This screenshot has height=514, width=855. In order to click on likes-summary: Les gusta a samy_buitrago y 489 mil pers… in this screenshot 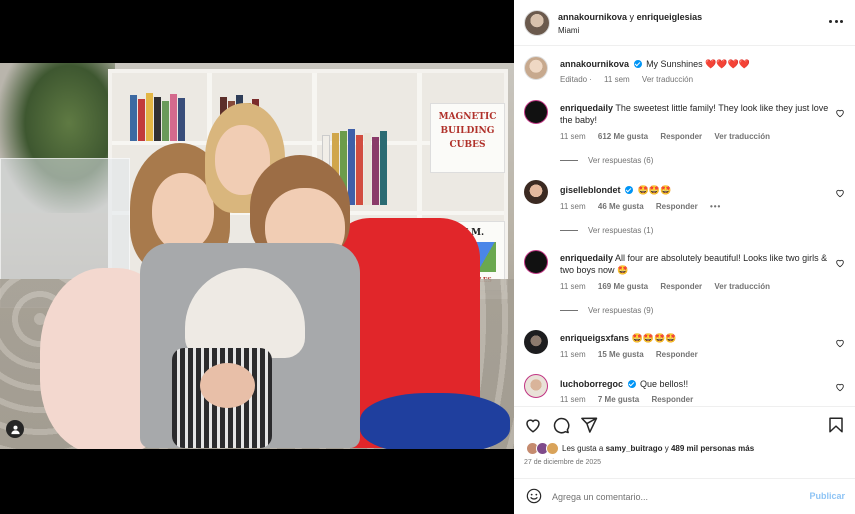, I will do `click(684, 449)`.